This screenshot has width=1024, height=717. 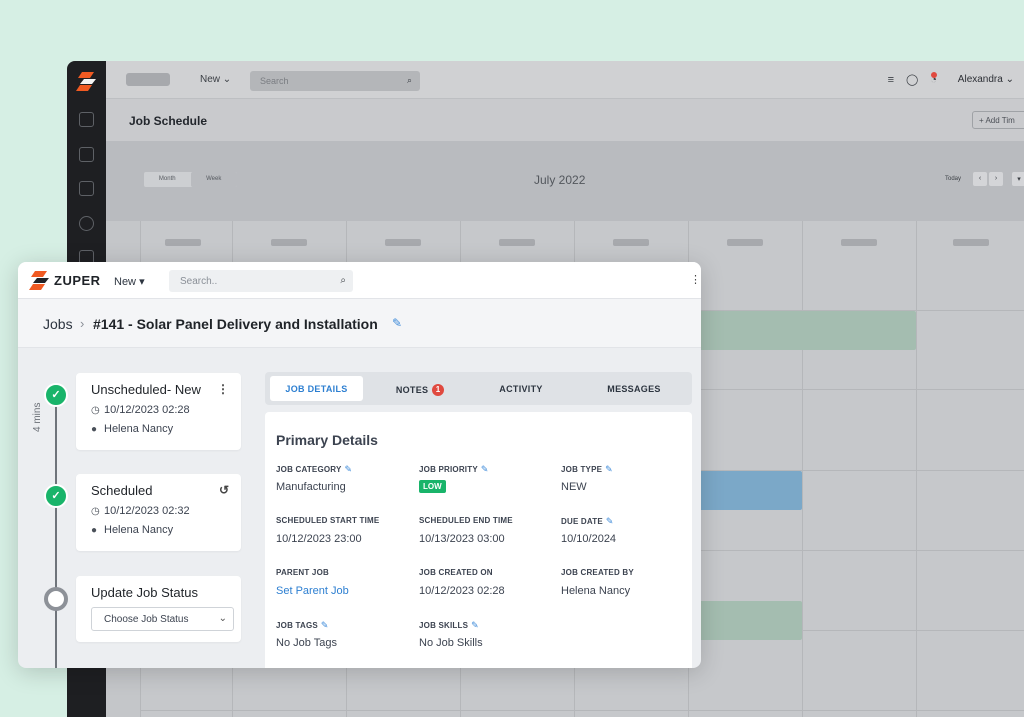 What do you see at coordinates (122, 490) in the screenshot?
I see `status-title: Scheduled` at bounding box center [122, 490].